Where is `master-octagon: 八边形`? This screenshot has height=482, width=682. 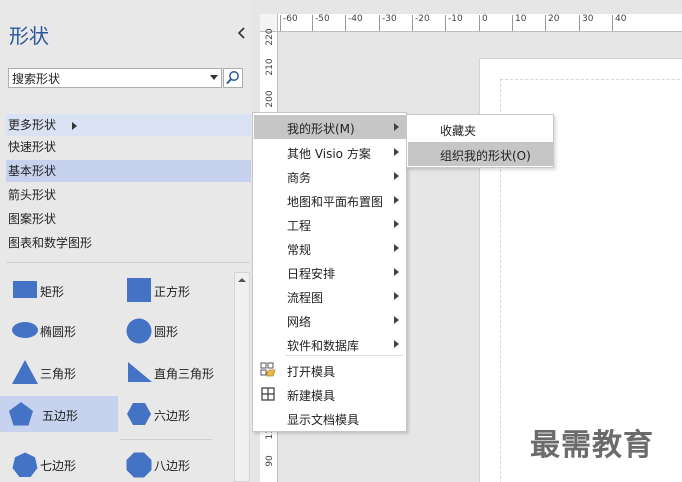
master-octagon: 八边形 is located at coordinates (173, 464).